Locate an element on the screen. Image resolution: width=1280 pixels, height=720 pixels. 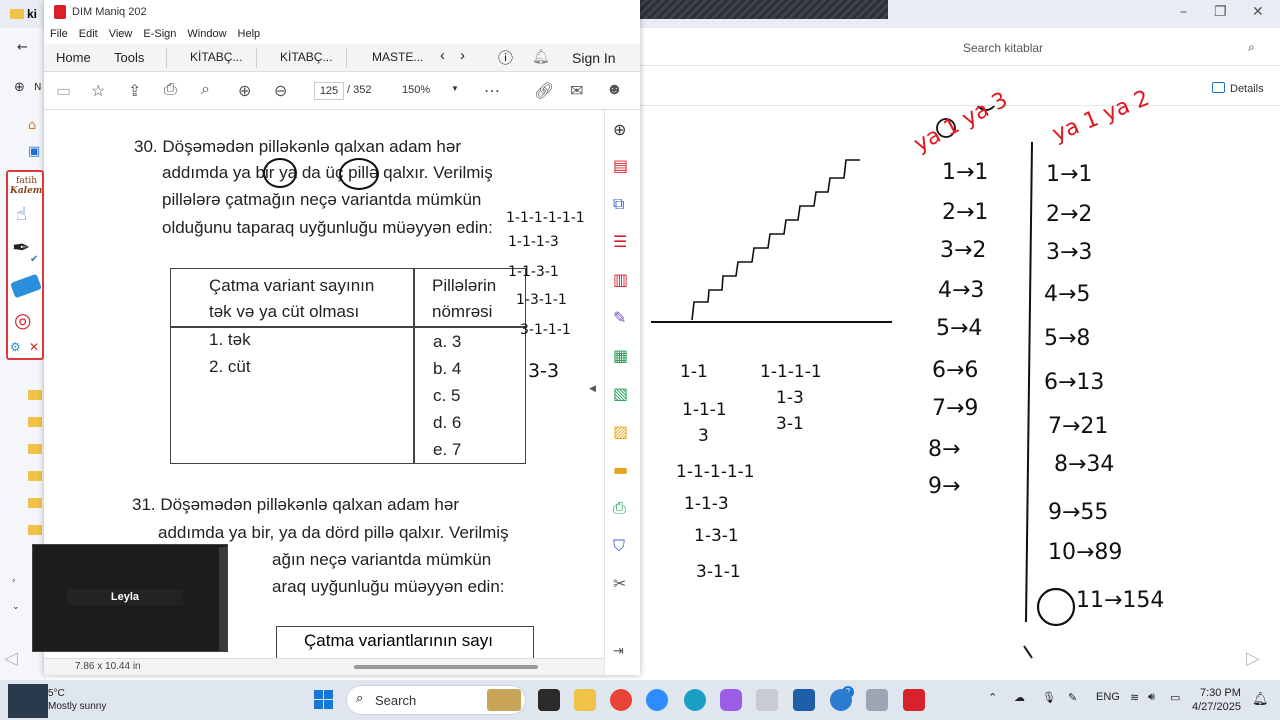
snipping-tool-icon is located at coordinates (877, 700).